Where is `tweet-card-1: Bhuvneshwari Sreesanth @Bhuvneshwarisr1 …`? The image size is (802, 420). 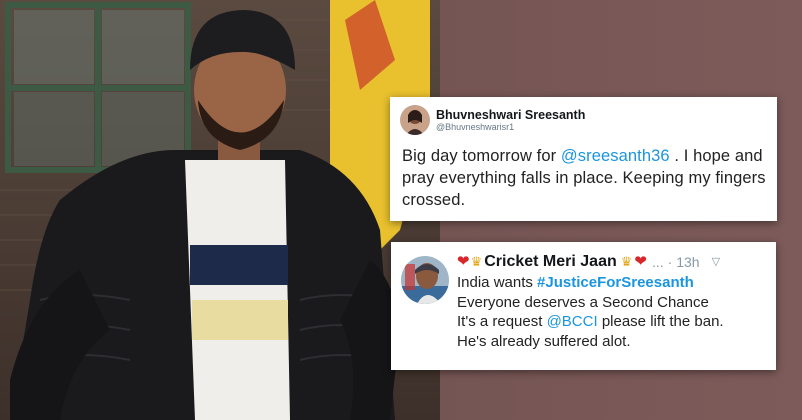 tweet-card-1: Bhuvneshwari Sreesanth @Bhuvneshwarisr1 … is located at coordinates (583, 159).